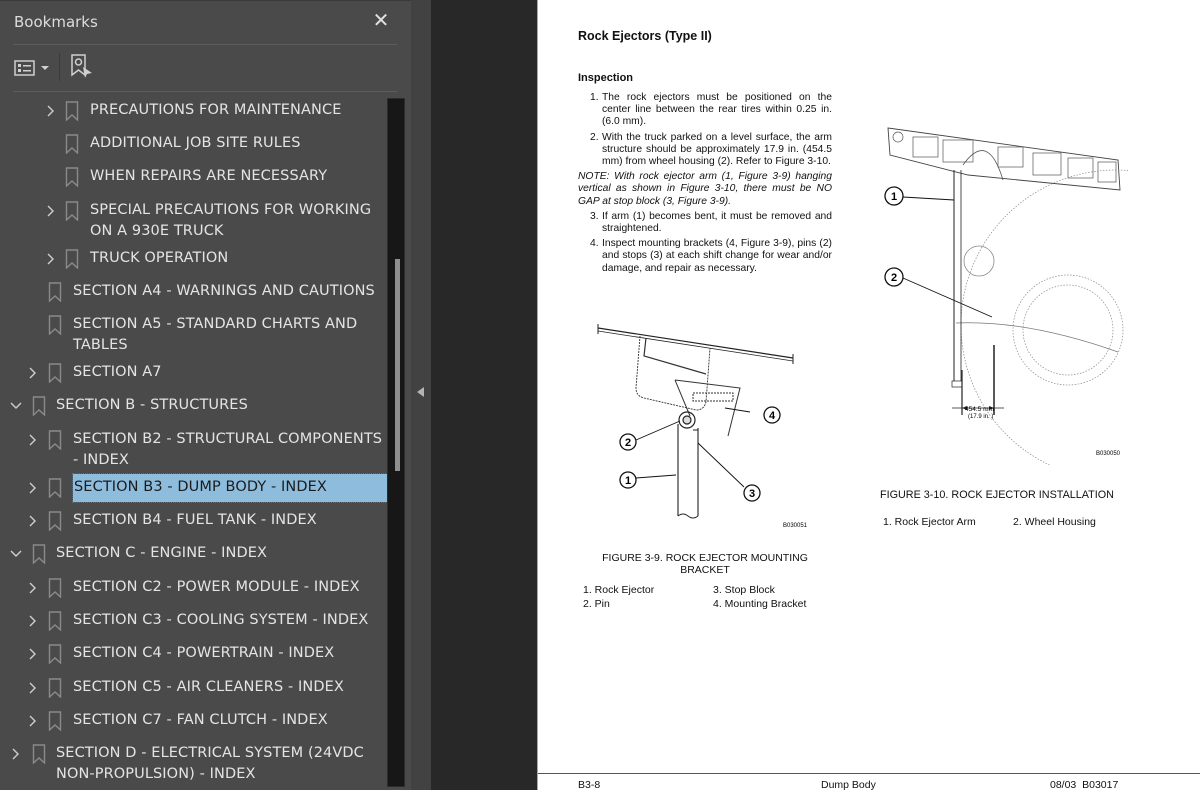 Image resolution: width=1200 pixels, height=790 pixels. I want to click on svg-text: 3, so click(752, 494).